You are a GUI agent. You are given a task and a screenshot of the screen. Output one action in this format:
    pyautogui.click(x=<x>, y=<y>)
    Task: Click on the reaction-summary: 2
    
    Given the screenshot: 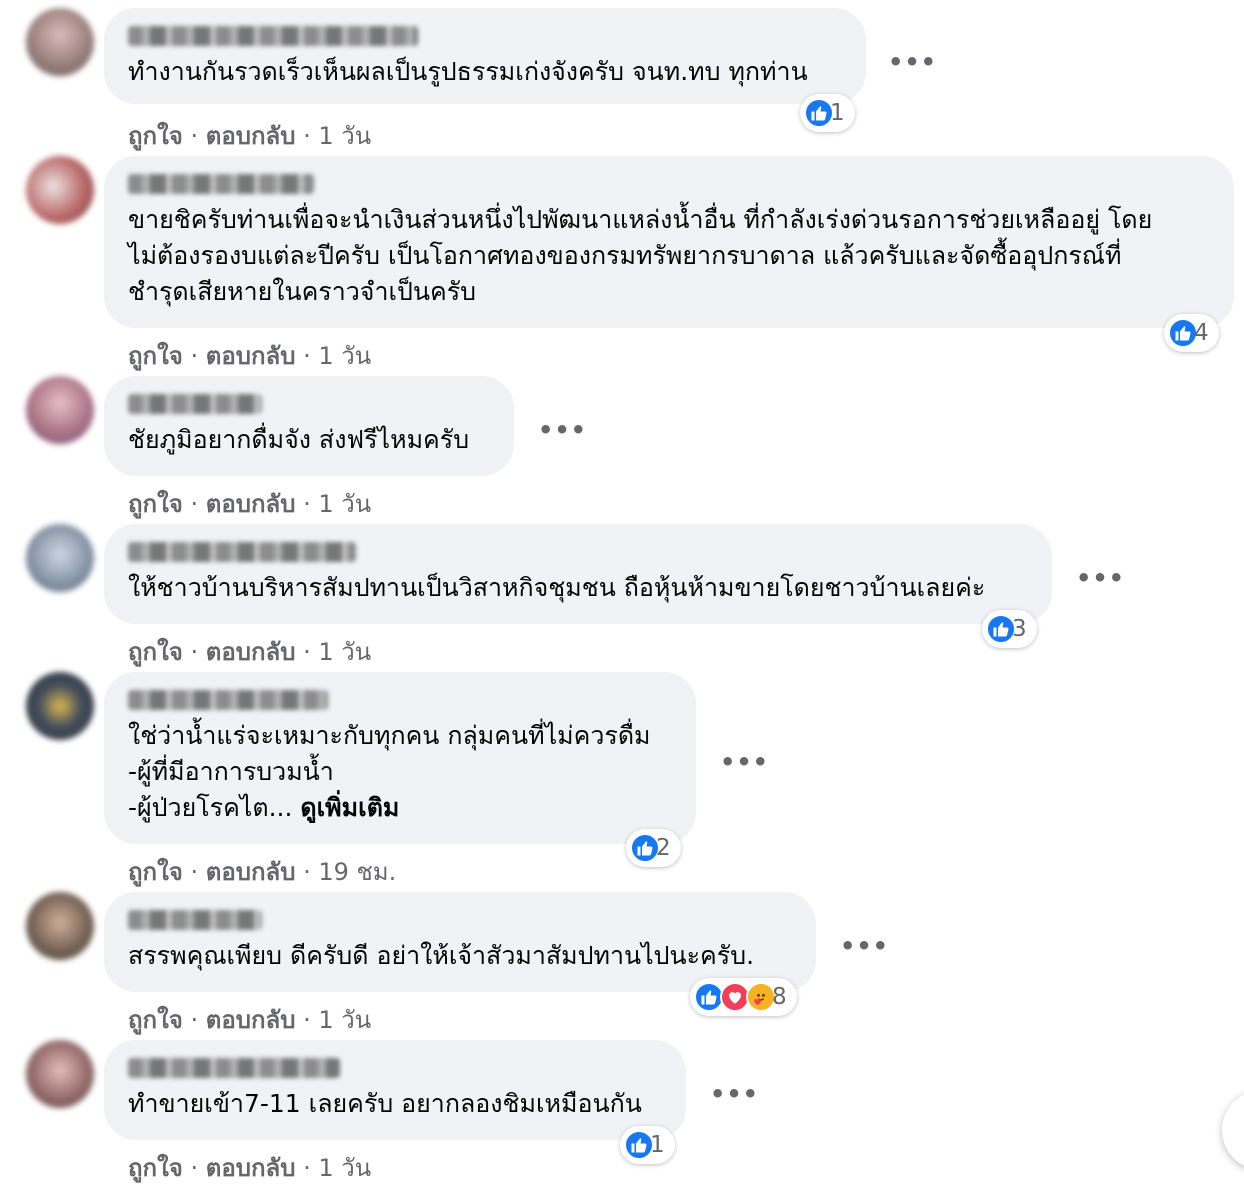 What is the action you would take?
    pyautogui.click(x=653, y=848)
    